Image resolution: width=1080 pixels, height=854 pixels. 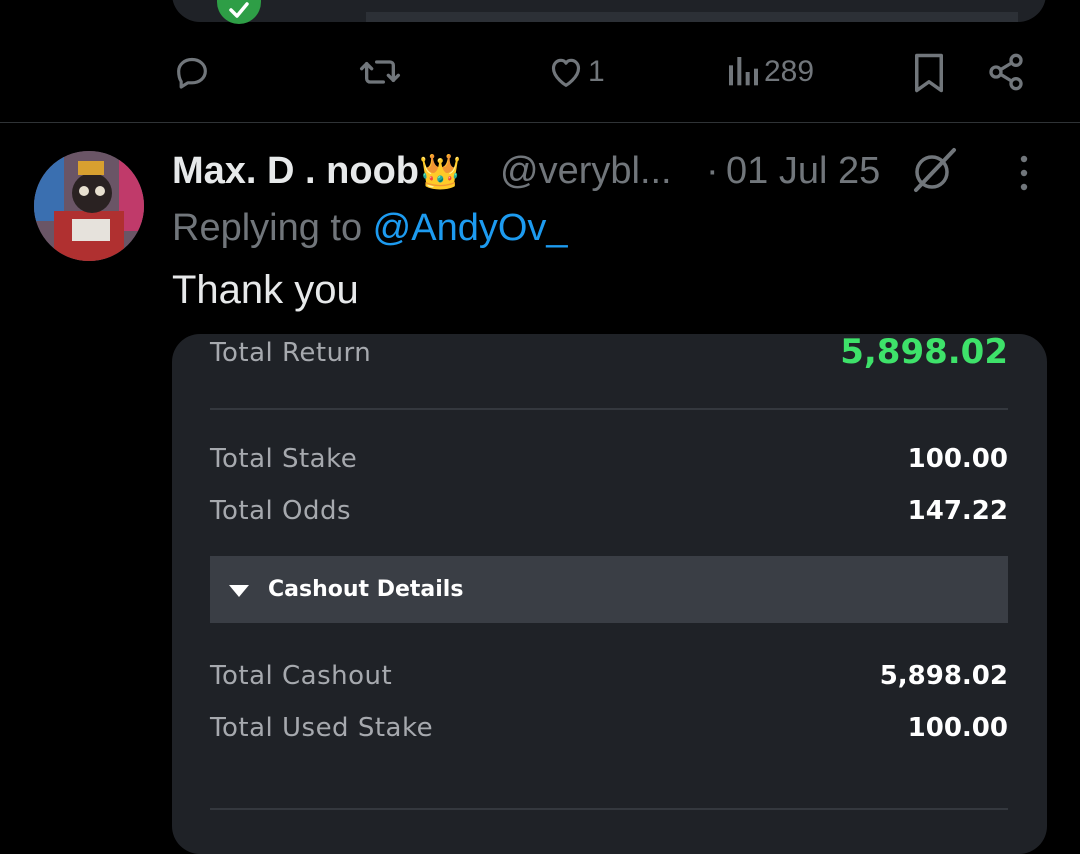 I want to click on share-icon, so click(x=1006, y=72).